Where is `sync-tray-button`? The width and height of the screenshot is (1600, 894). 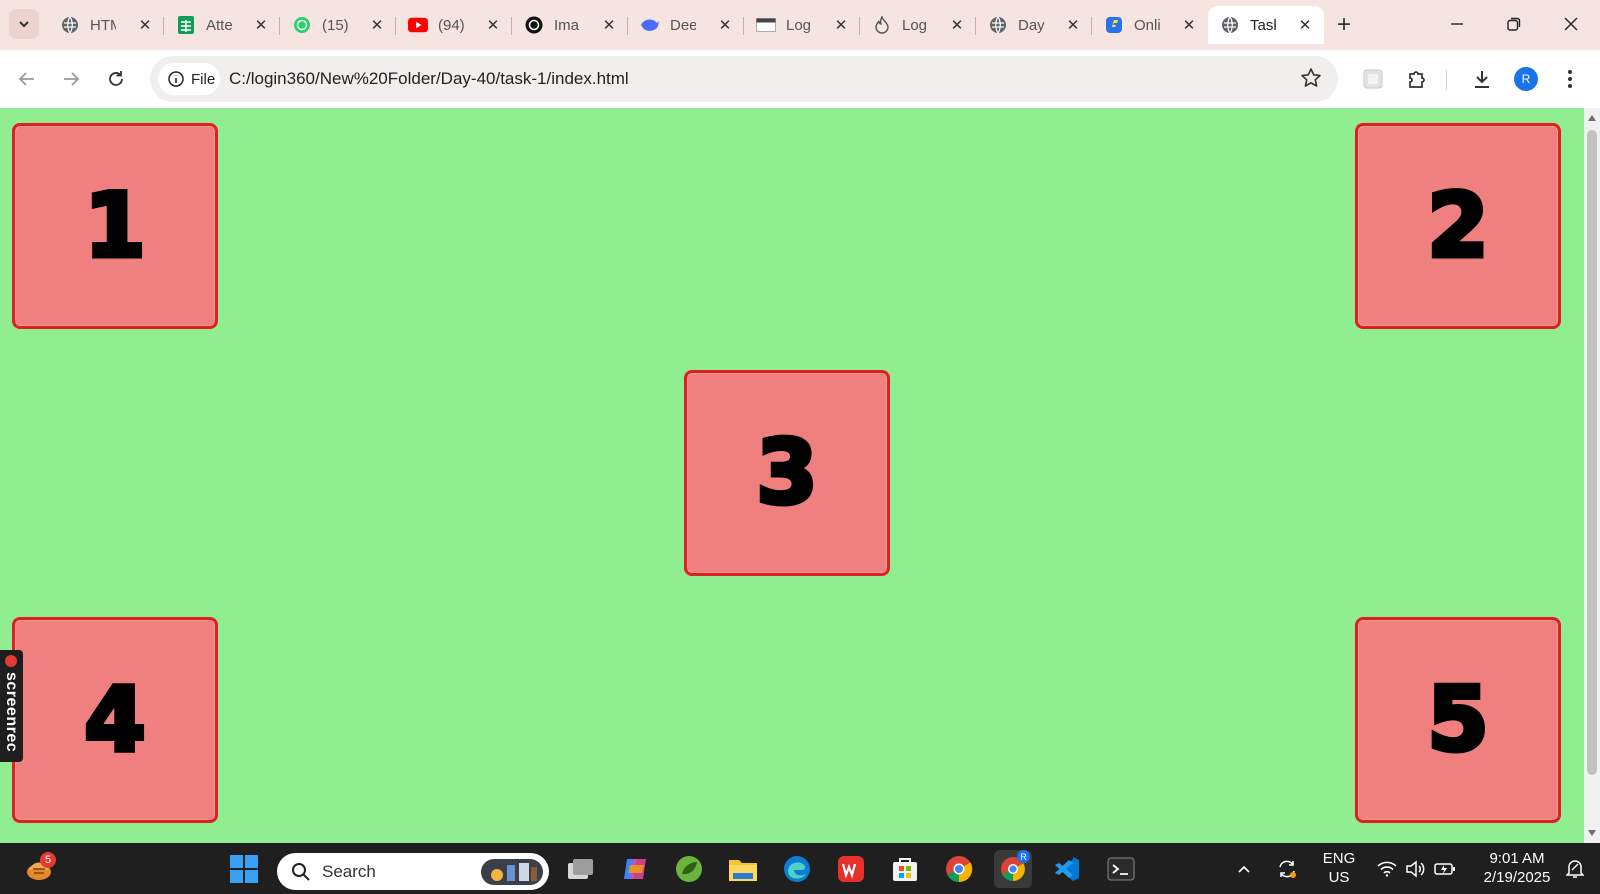 sync-tray-button is located at coordinates (1287, 869).